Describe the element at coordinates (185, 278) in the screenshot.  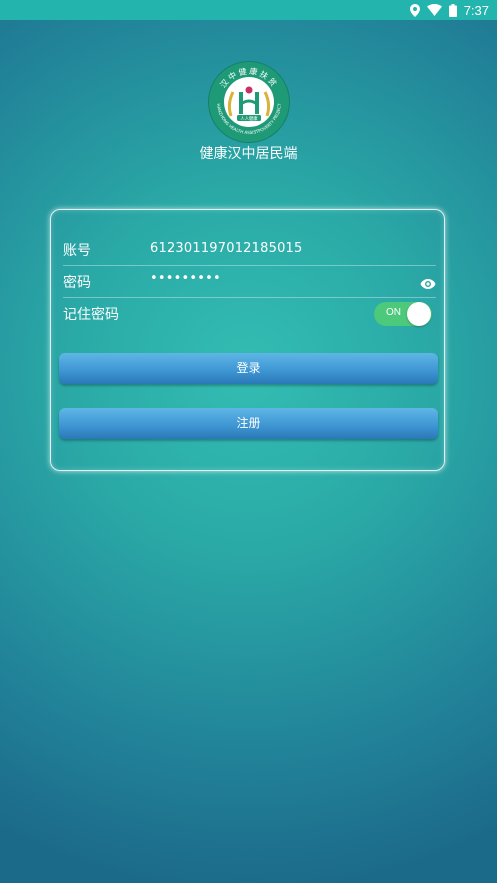
I see `password-input: •••••••••` at that location.